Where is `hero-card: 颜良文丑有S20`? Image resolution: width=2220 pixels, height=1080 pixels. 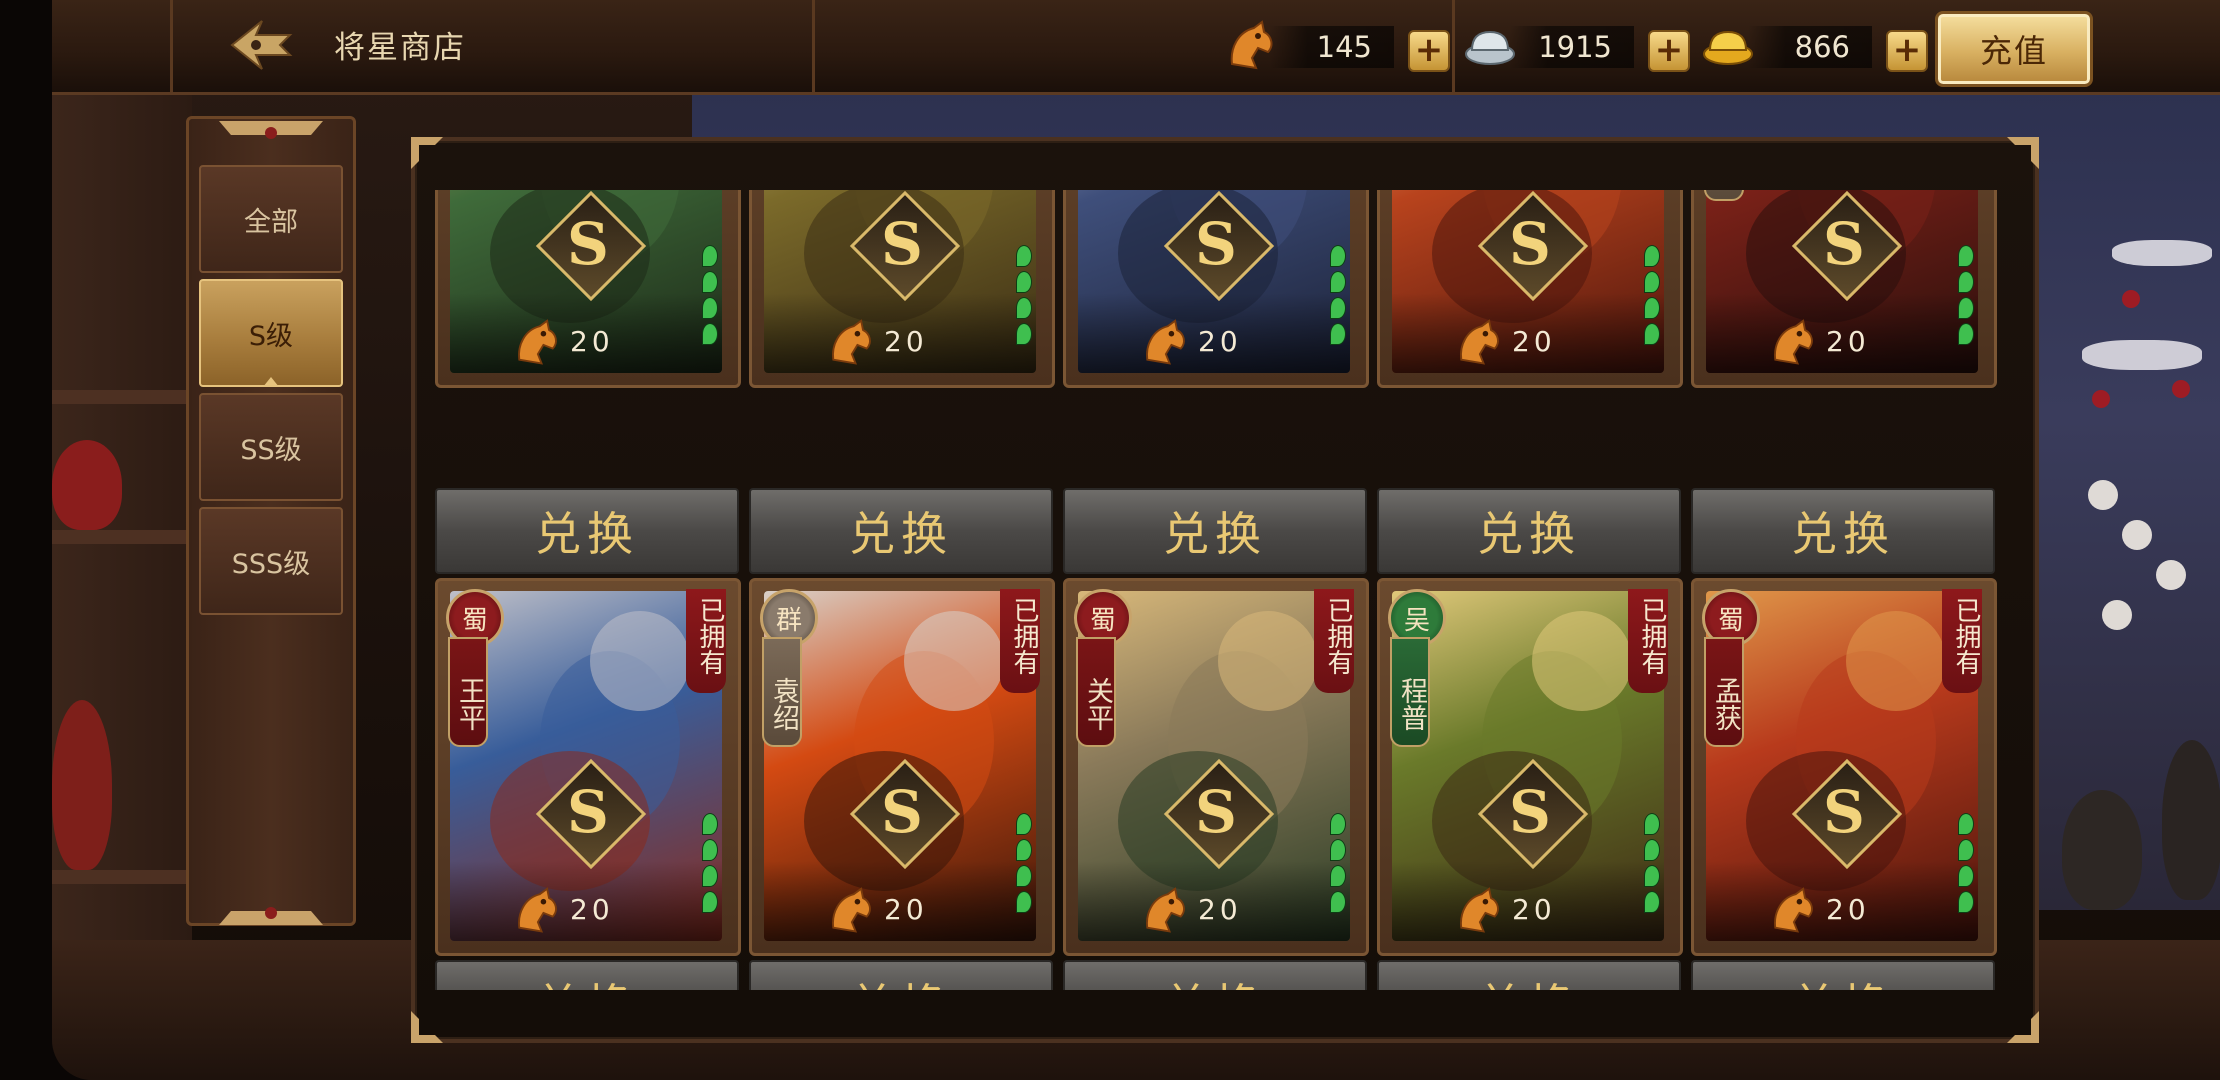 hero-card: 颜良文丑有S20 is located at coordinates (1844, 289).